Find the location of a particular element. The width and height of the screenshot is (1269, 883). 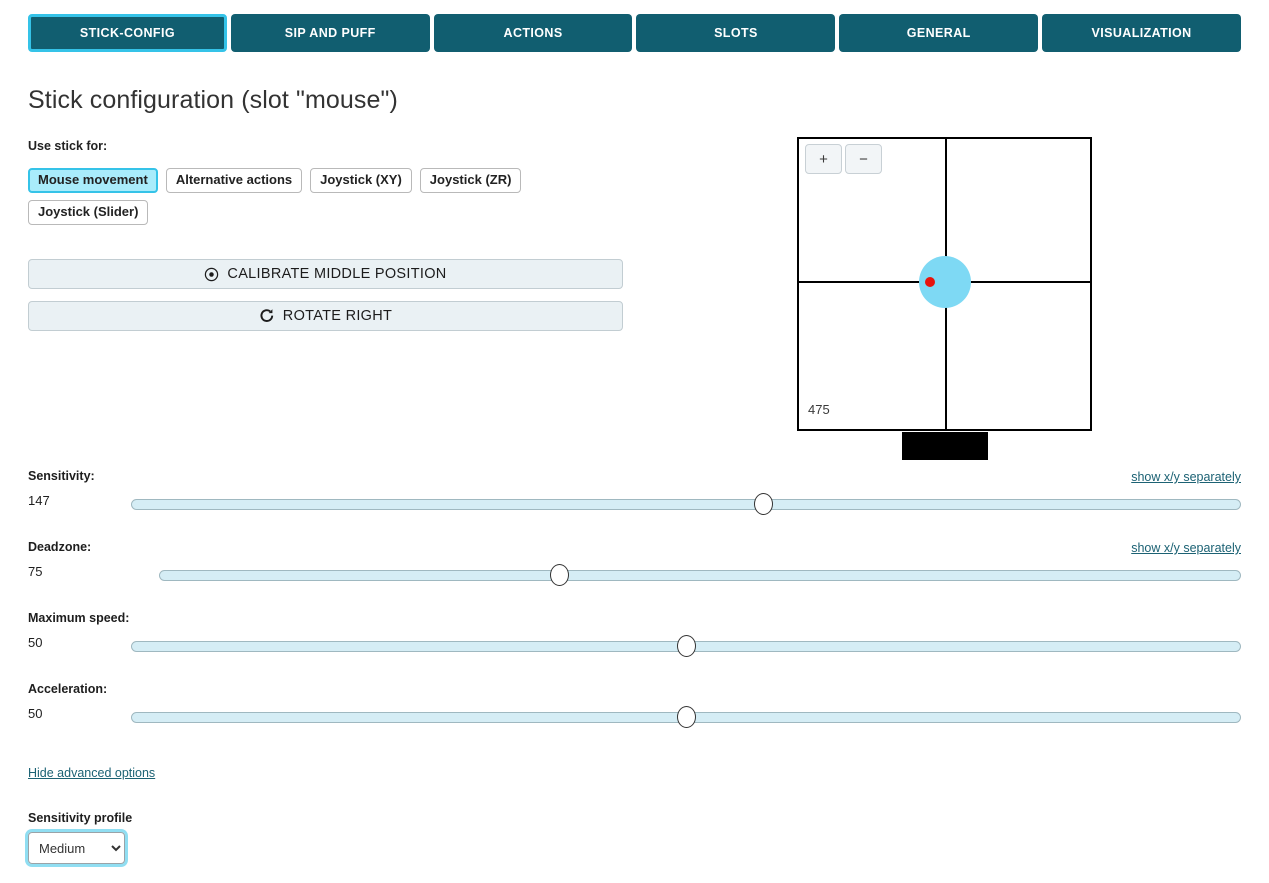

tab-stick-config: STICK-CONFIG is located at coordinates (127, 33).